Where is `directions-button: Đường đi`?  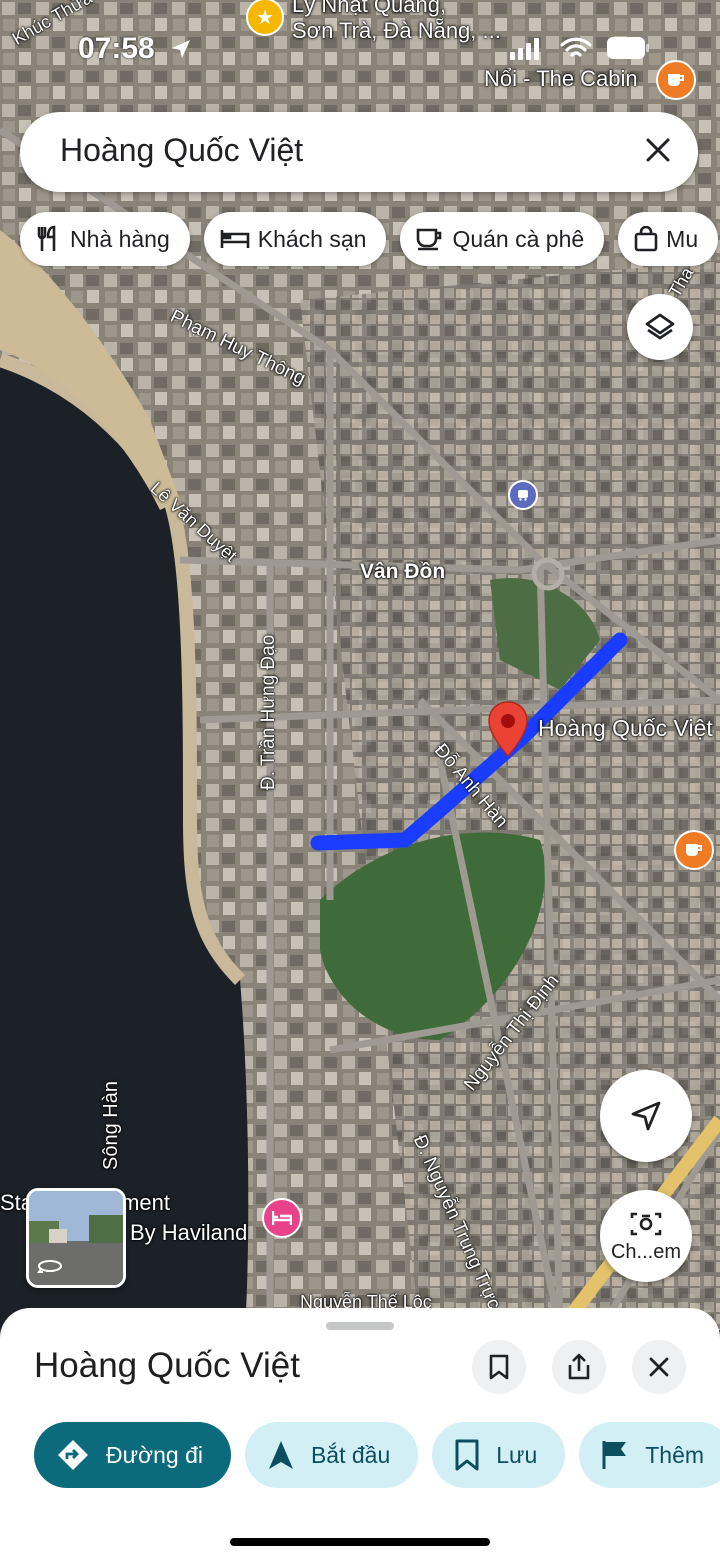 directions-button: Đường đi is located at coordinates (132, 1455).